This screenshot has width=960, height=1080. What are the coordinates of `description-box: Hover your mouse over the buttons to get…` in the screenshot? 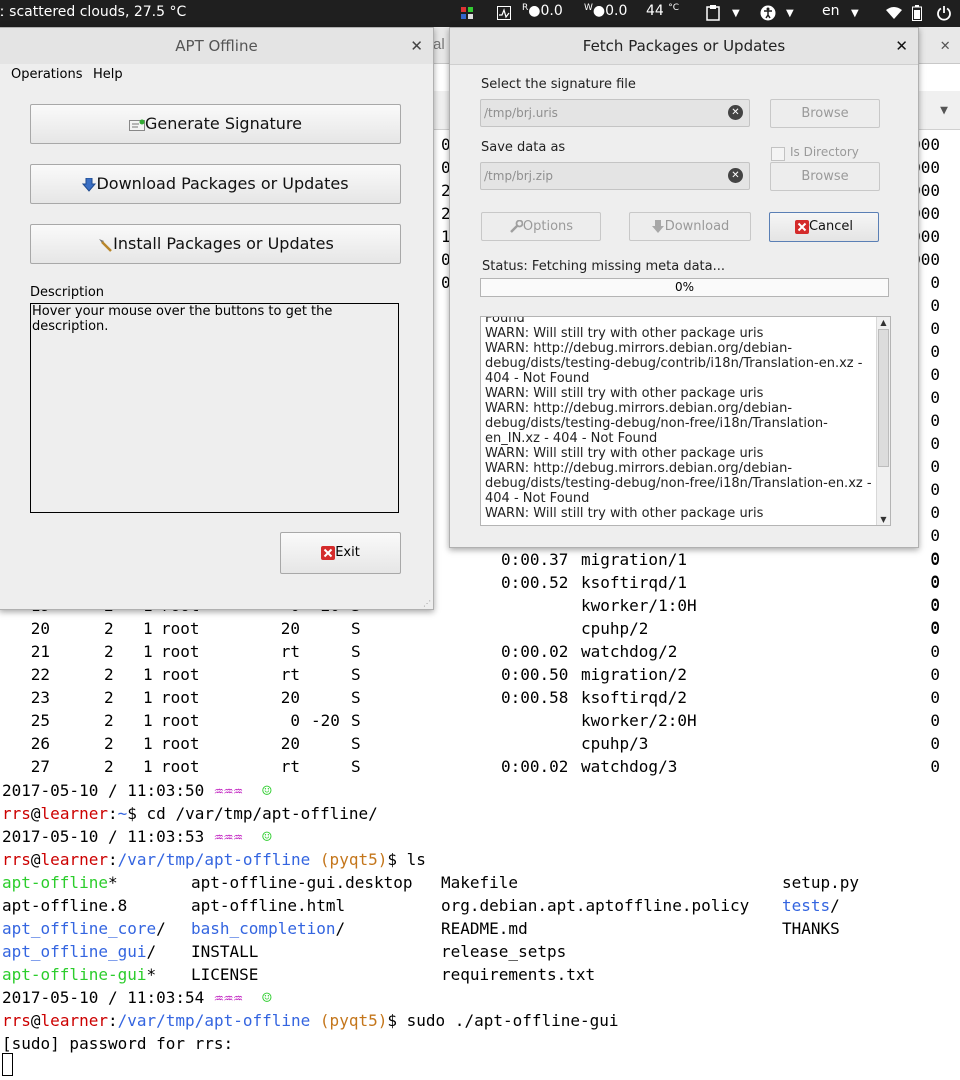 It's located at (214, 408).